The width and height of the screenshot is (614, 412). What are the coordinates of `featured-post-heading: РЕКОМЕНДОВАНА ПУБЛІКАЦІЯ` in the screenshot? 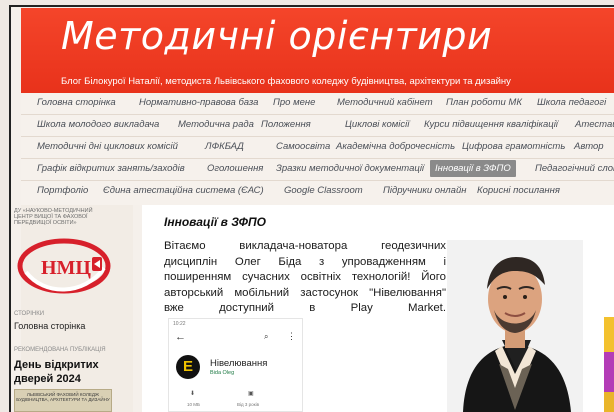 It's located at (60, 350).